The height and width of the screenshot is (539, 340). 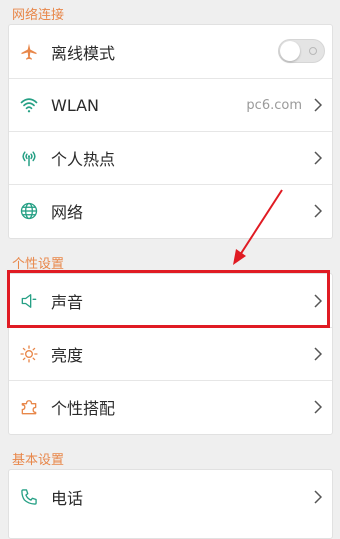 I want to click on annotation-arrow, so click(x=258, y=227).